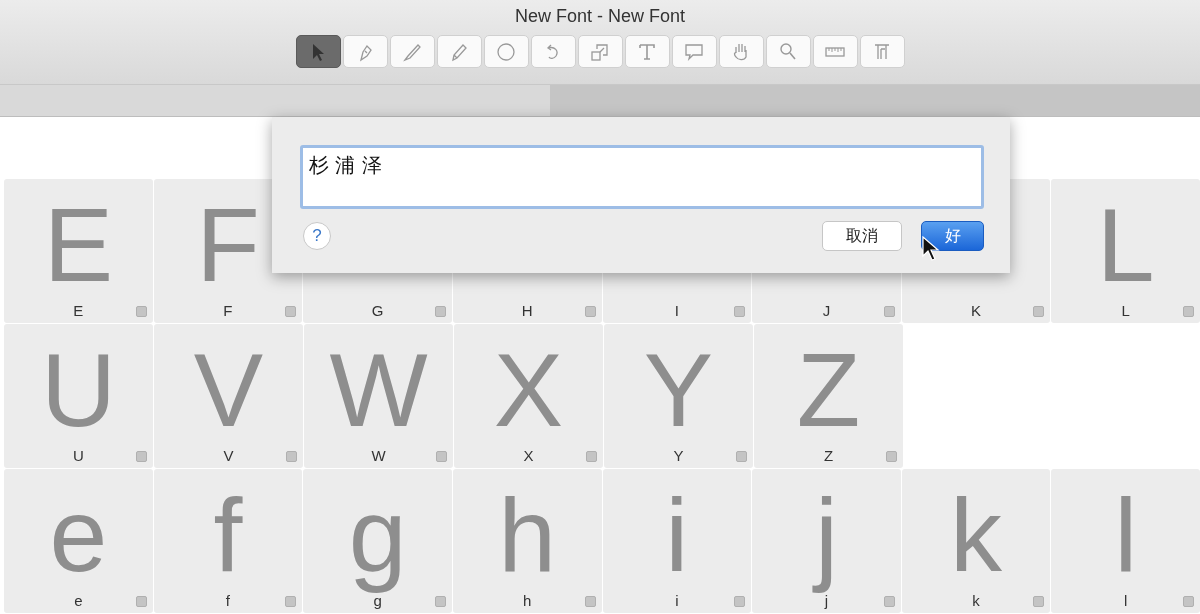 The image size is (1200, 614). What do you see at coordinates (78, 310) in the screenshot?
I see `glyph-label: E` at bounding box center [78, 310].